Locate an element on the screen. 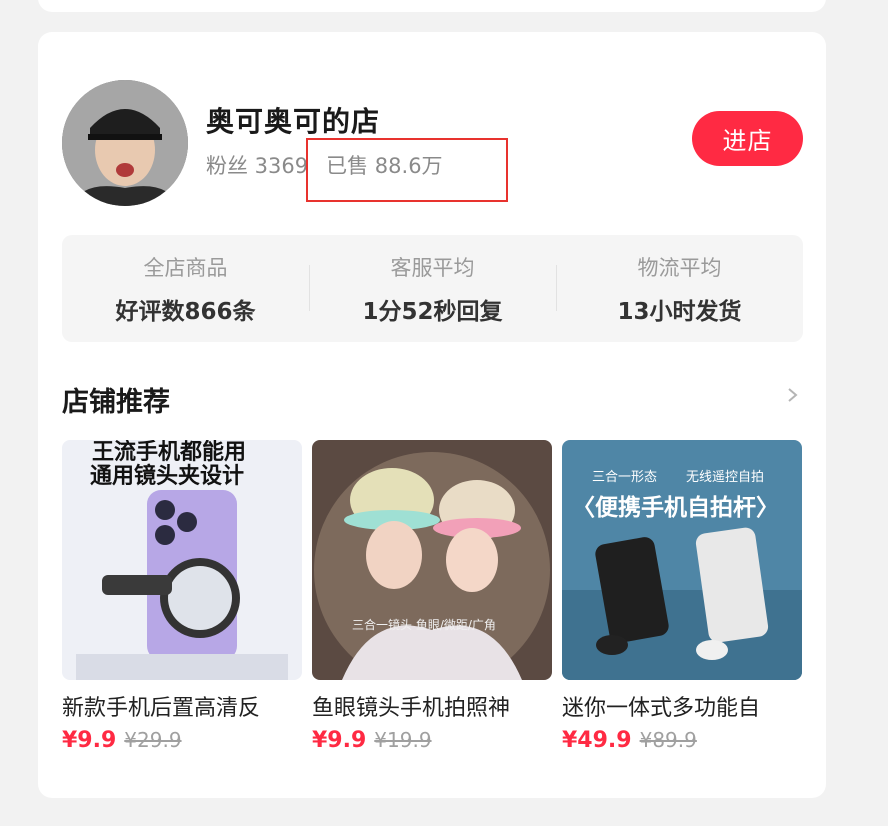 This screenshot has height=826, width=888. product-card: 王流手机都能用 通用镜头夹设计 新款手机后置高清反 ¥9.9 ¥29.9 is located at coordinates (182, 596).